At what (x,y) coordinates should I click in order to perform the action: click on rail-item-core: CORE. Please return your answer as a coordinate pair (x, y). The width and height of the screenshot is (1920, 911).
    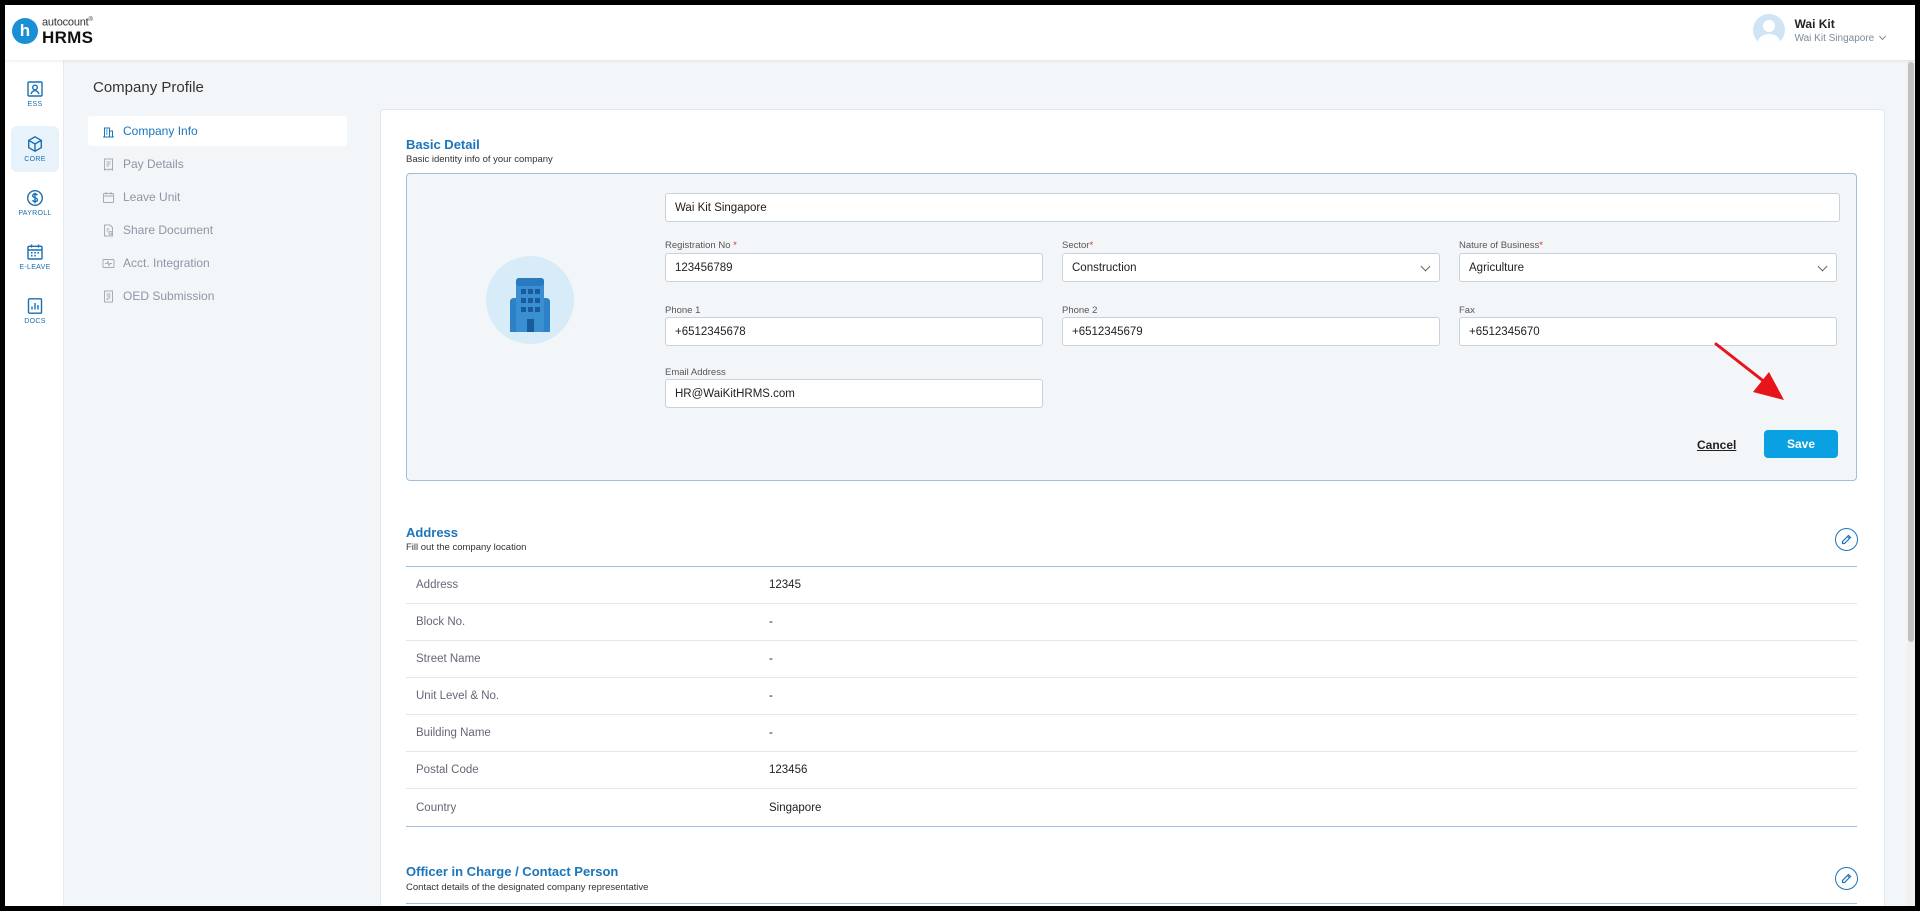
    Looking at the image, I should click on (35, 149).